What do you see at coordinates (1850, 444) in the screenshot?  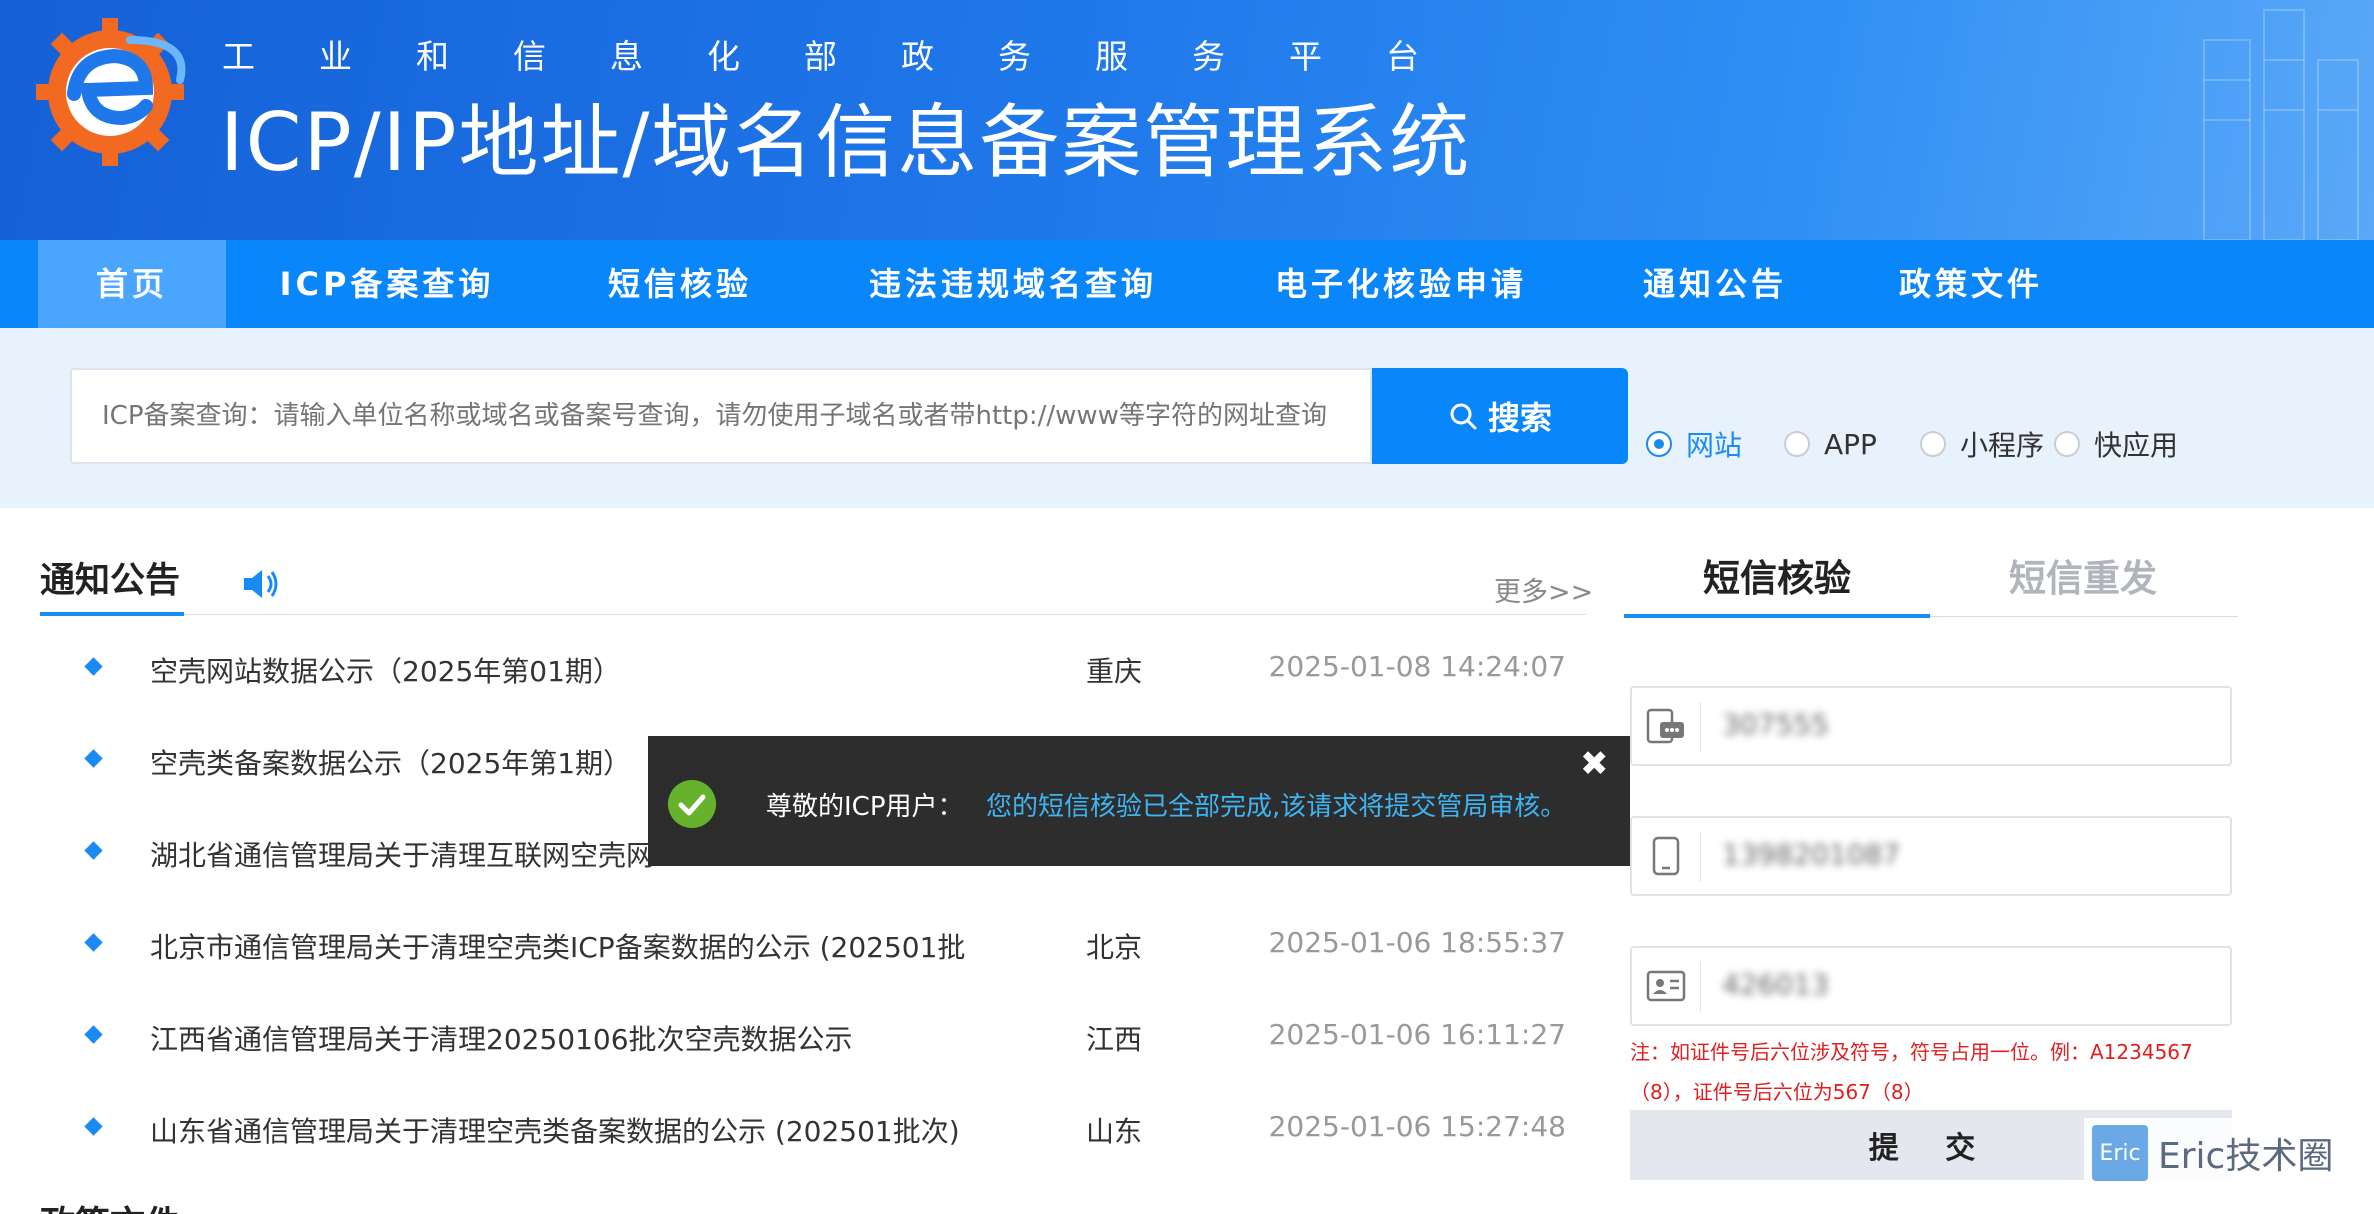 I see `radio-label: APP` at bounding box center [1850, 444].